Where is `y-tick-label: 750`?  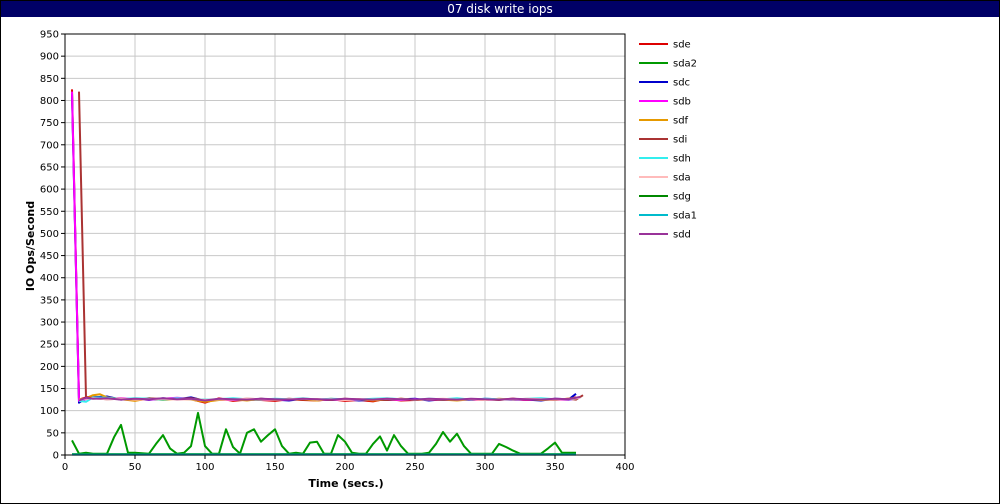 y-tick-label: 750 is located at coordinates (49, 123).